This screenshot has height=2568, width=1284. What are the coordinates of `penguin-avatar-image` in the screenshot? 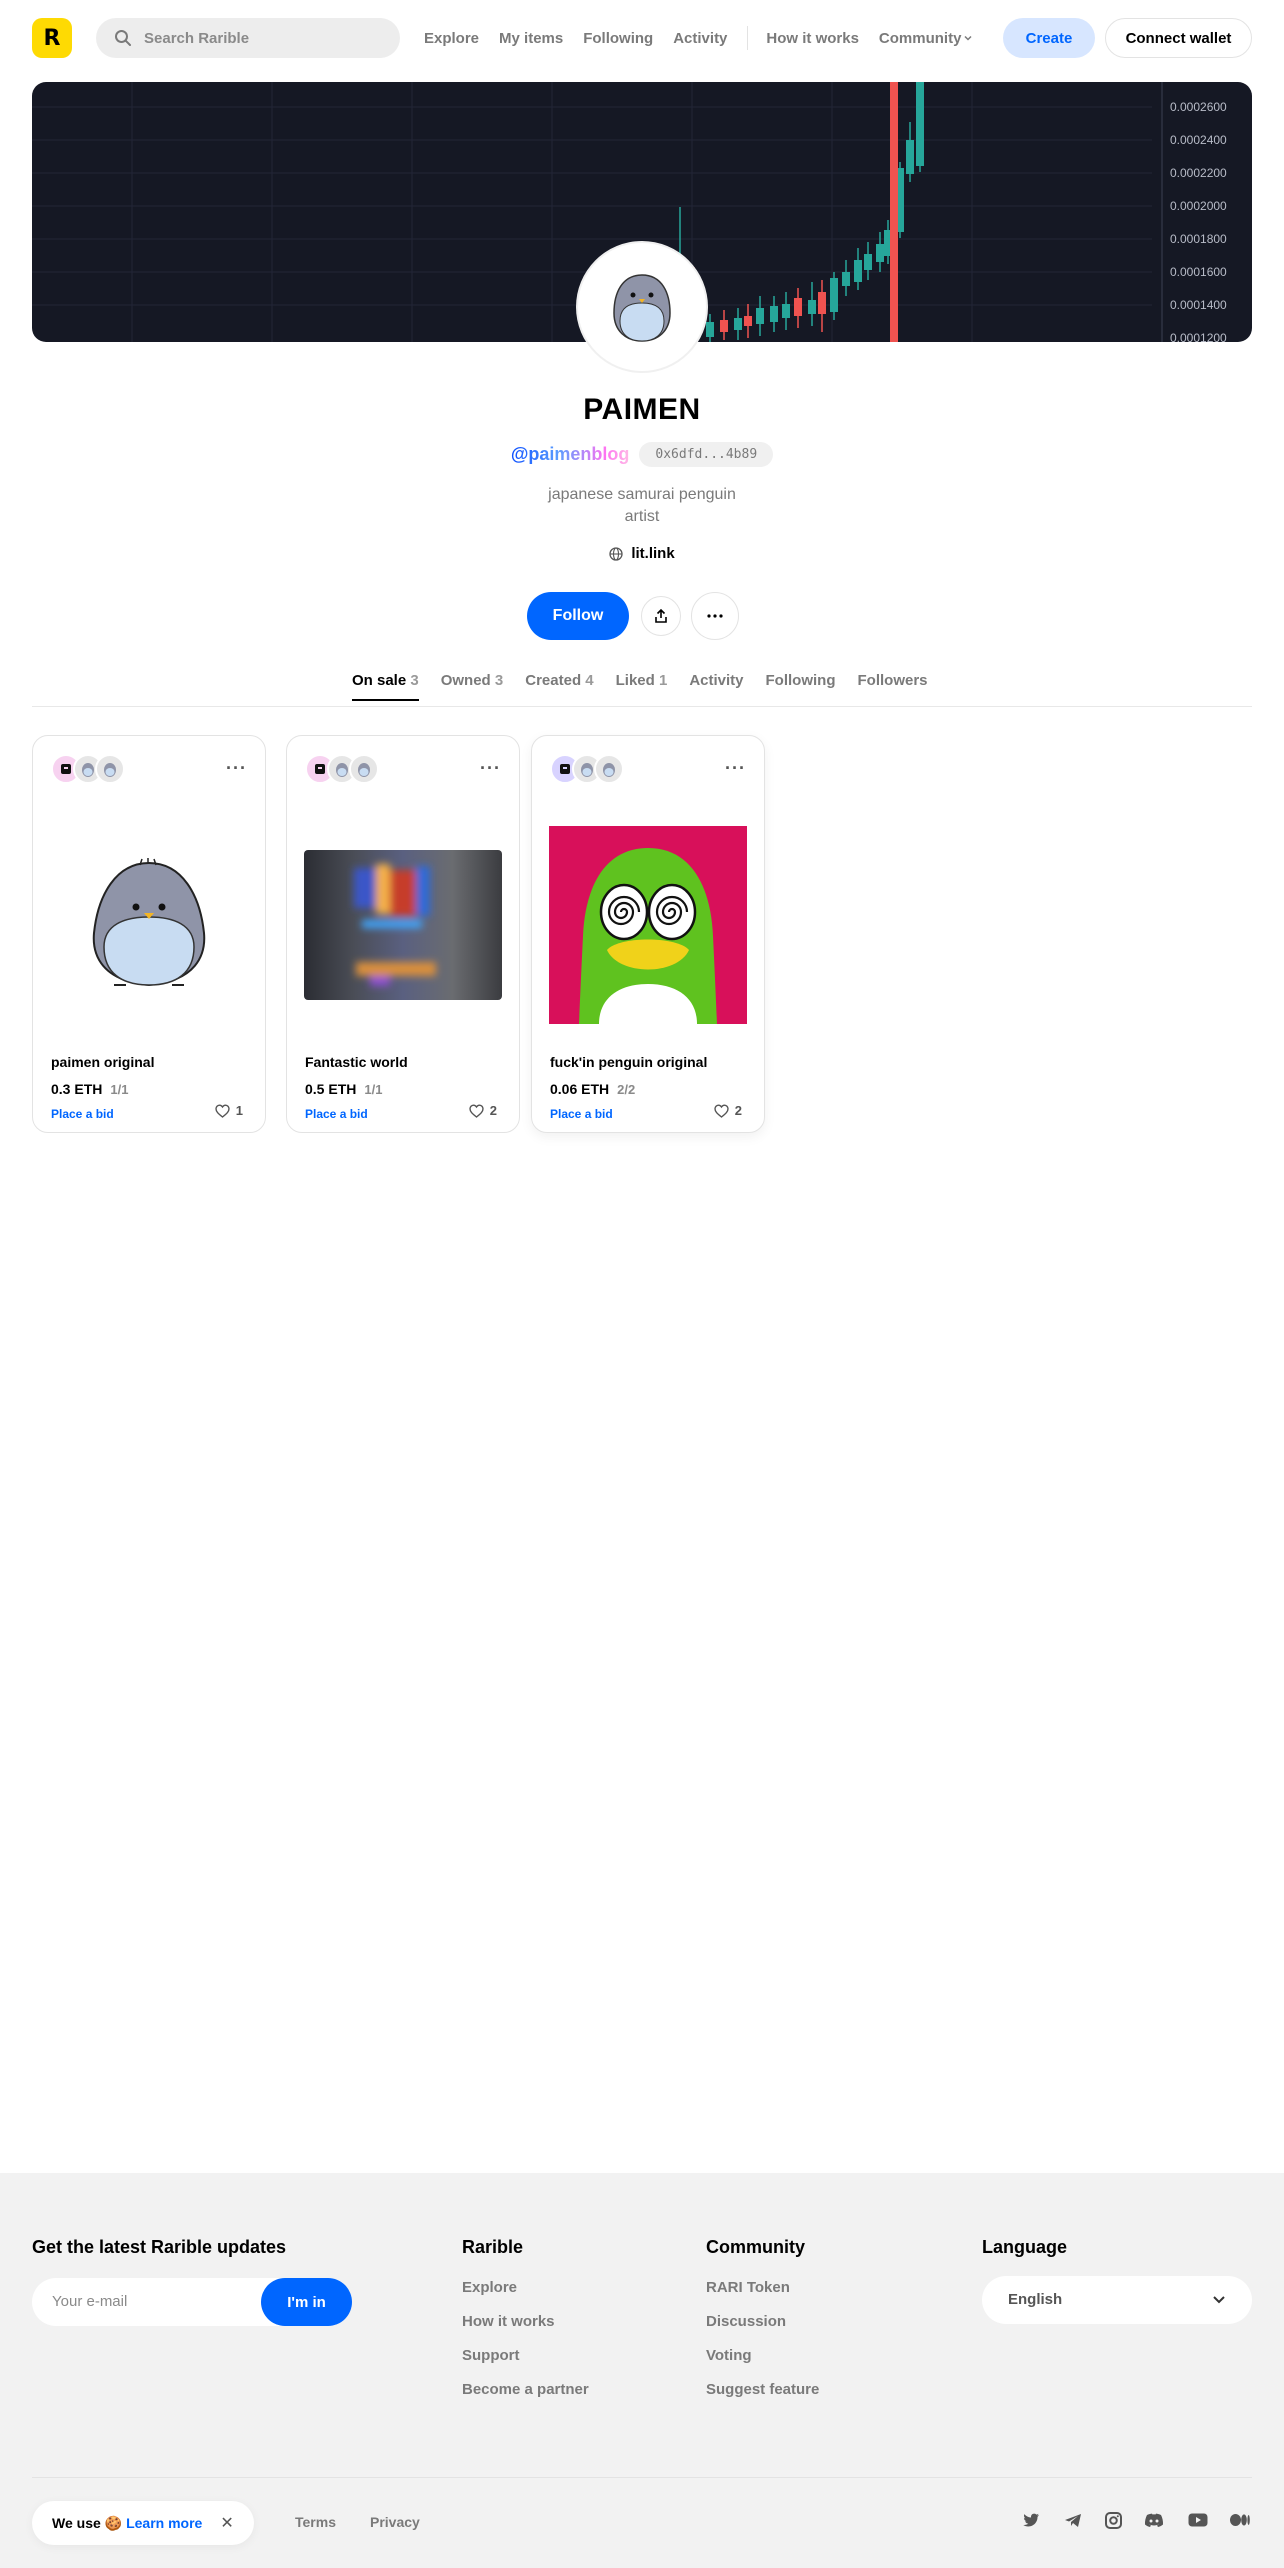 It's located at (642, 308).